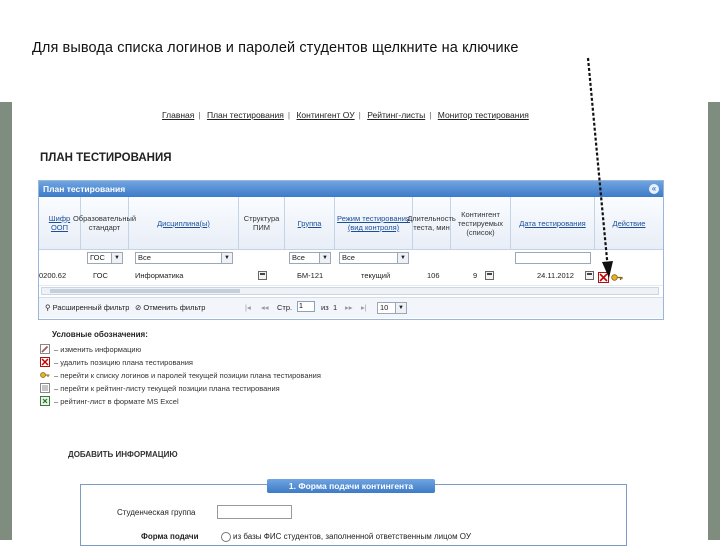 This screenshot has height=546, width=720. Describe the element at coordinates (262, 275) in the screenshot. I see `structure-view-icon` at that location.